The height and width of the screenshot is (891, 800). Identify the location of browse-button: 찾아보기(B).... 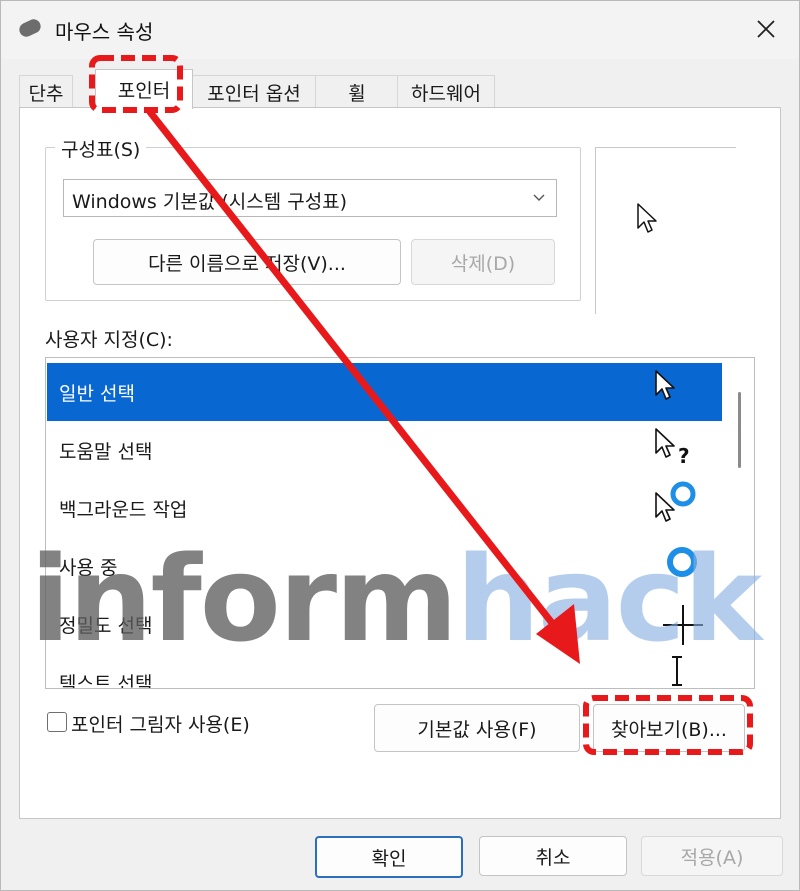
(669, 728).